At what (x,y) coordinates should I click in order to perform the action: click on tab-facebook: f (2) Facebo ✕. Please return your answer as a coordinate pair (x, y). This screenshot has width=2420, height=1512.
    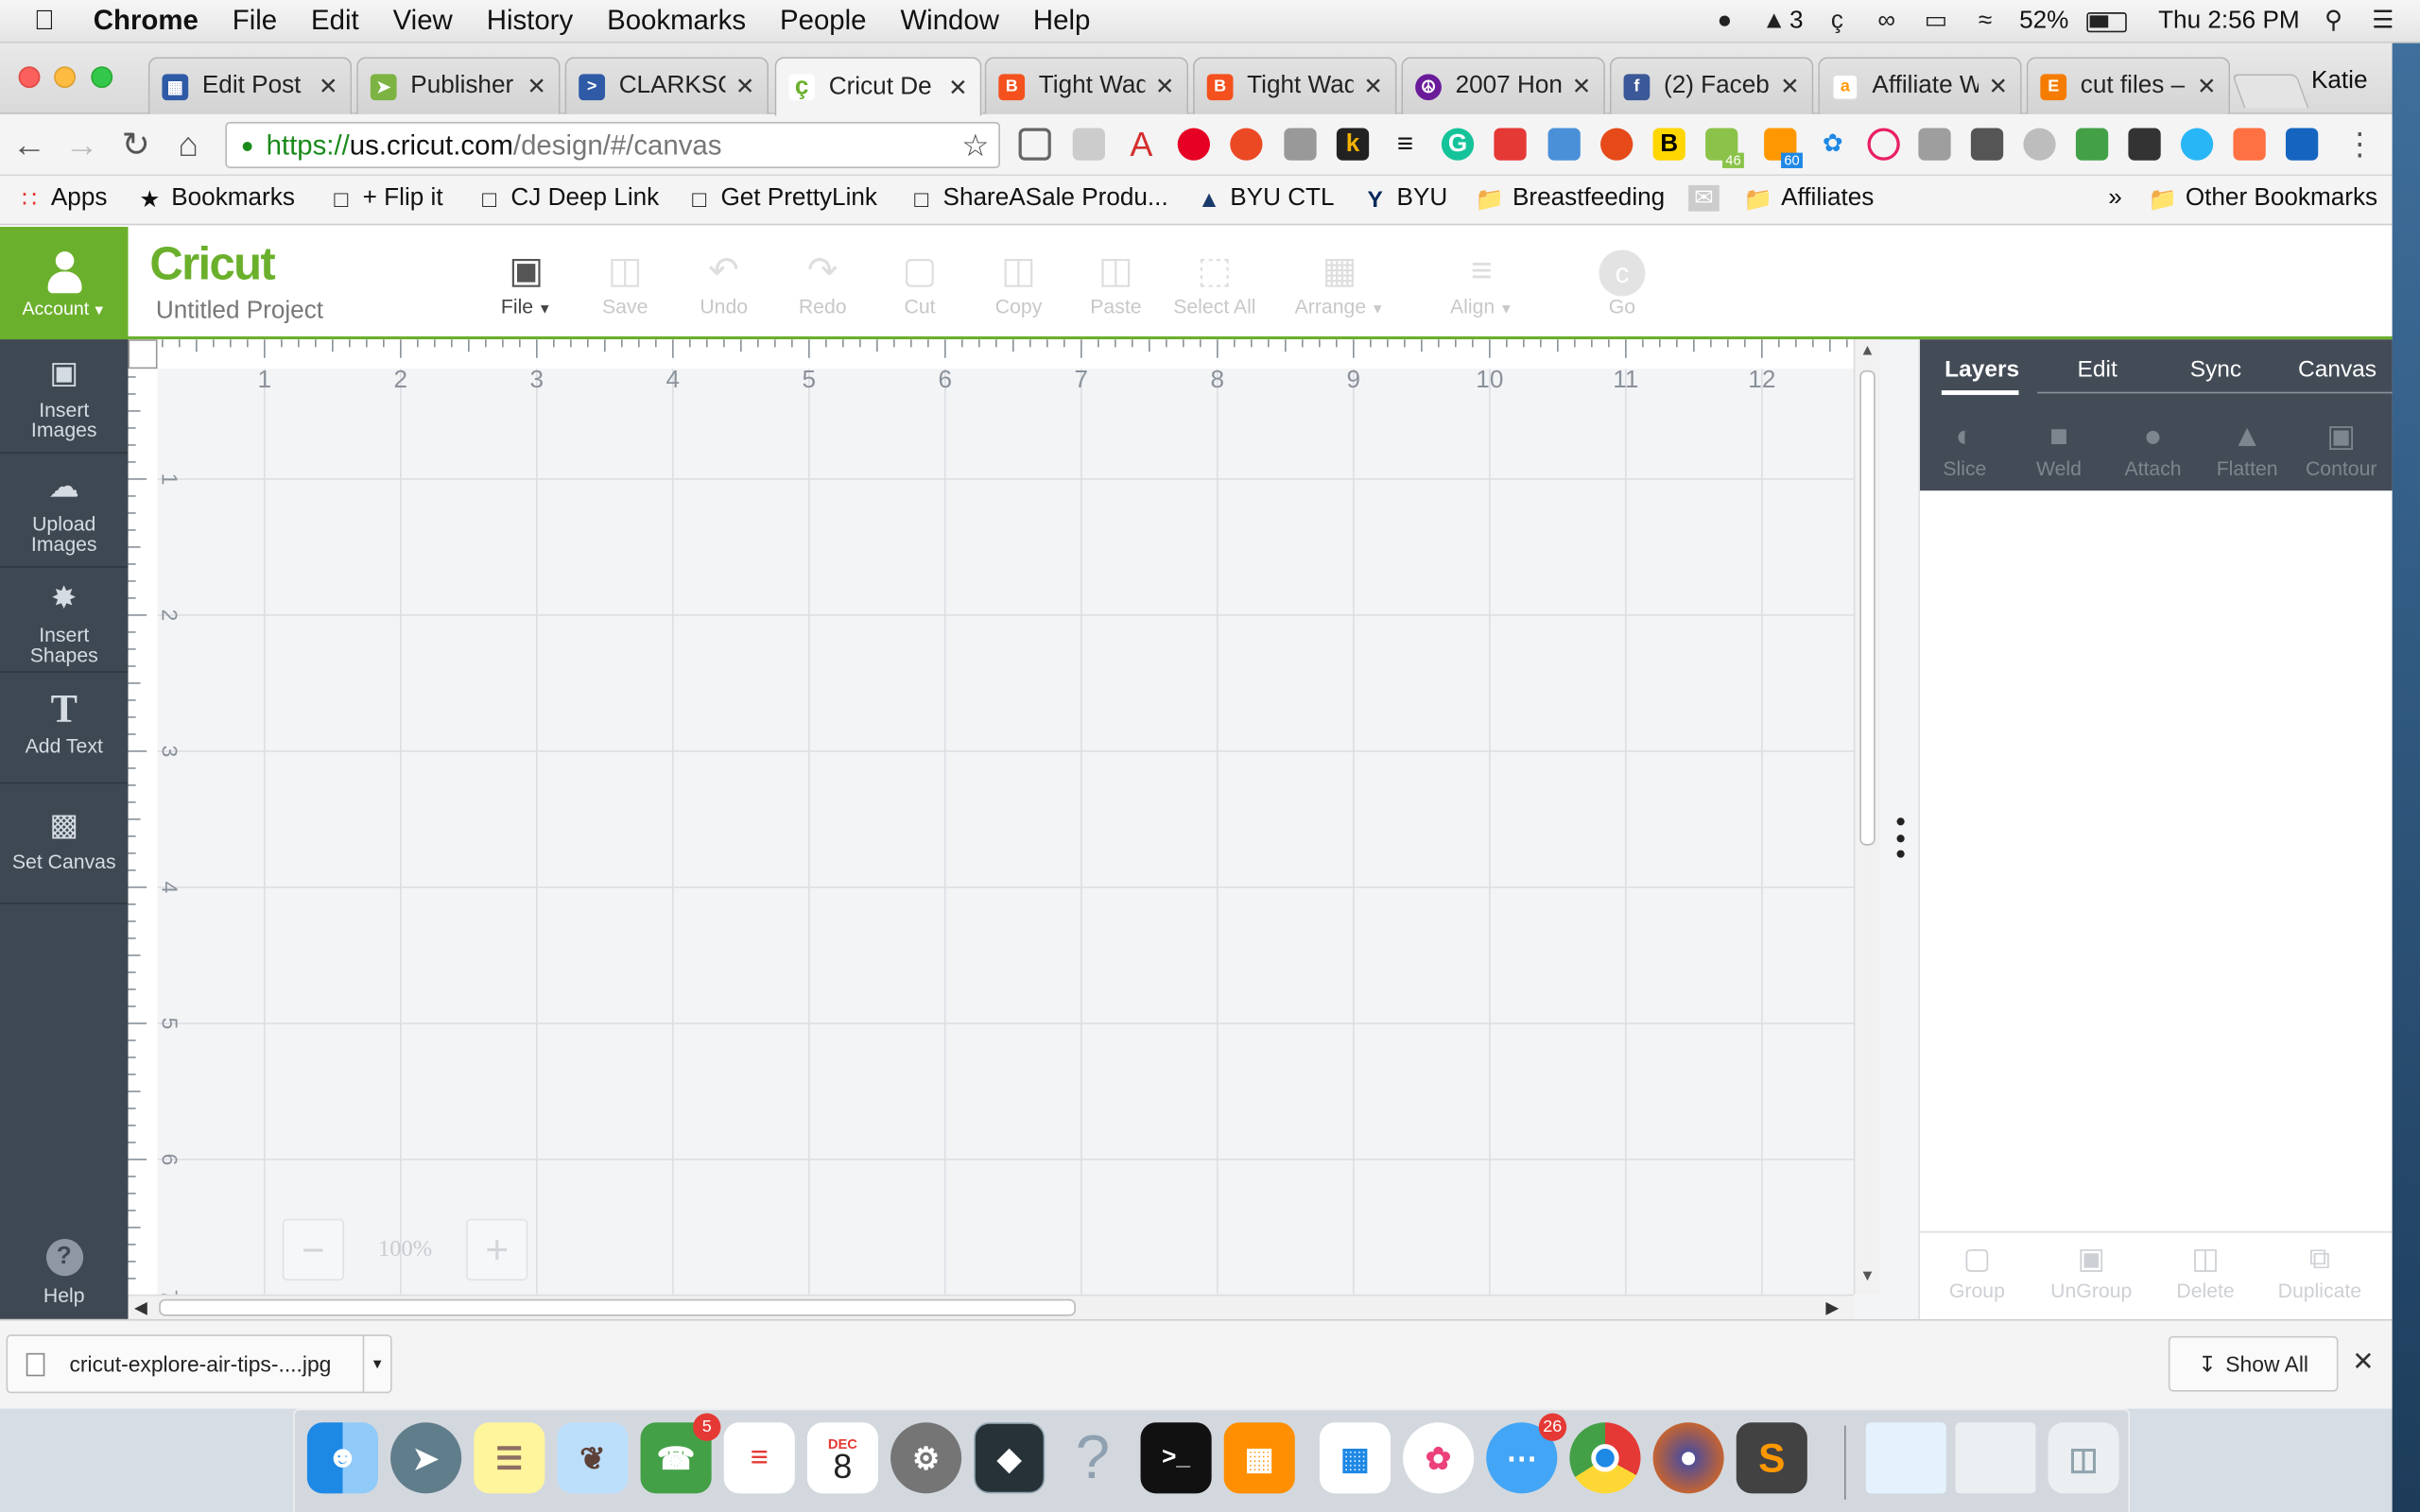
    Looking at the image, I should click on (1711, 85).